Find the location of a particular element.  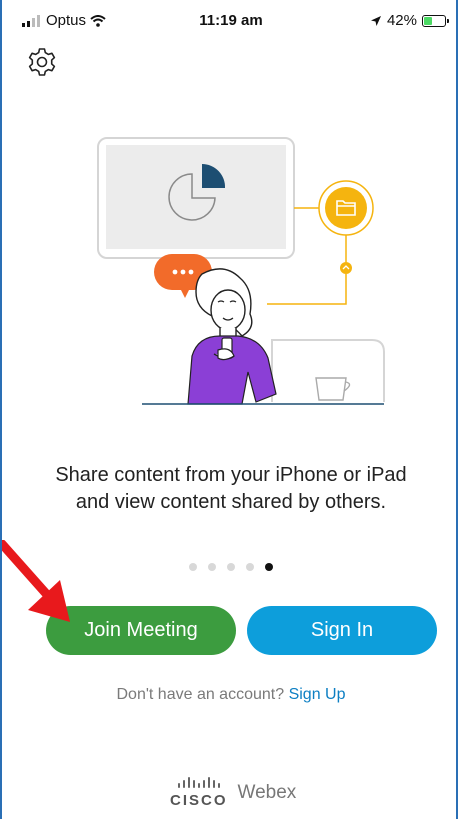

sign-up-prompt: Don't have an account? Sign Up is located at coordinates (230, 695).